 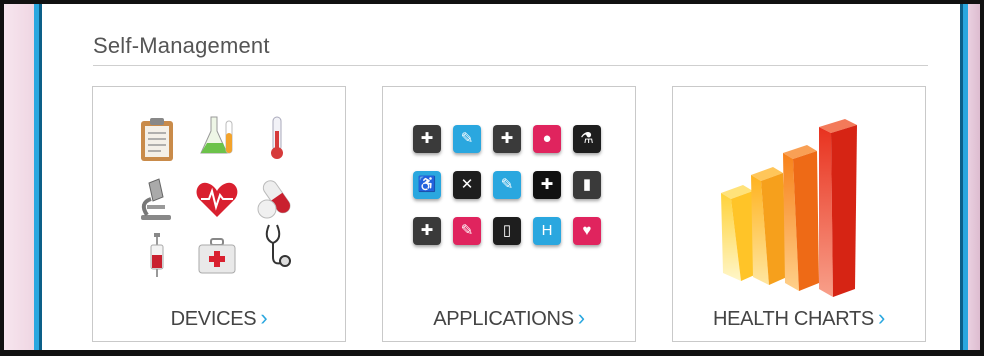 What do you see at coordinates (427, 185) in the screenshot?
I see `wheelchair-icon: ♿` at bounding box center [427, 185].